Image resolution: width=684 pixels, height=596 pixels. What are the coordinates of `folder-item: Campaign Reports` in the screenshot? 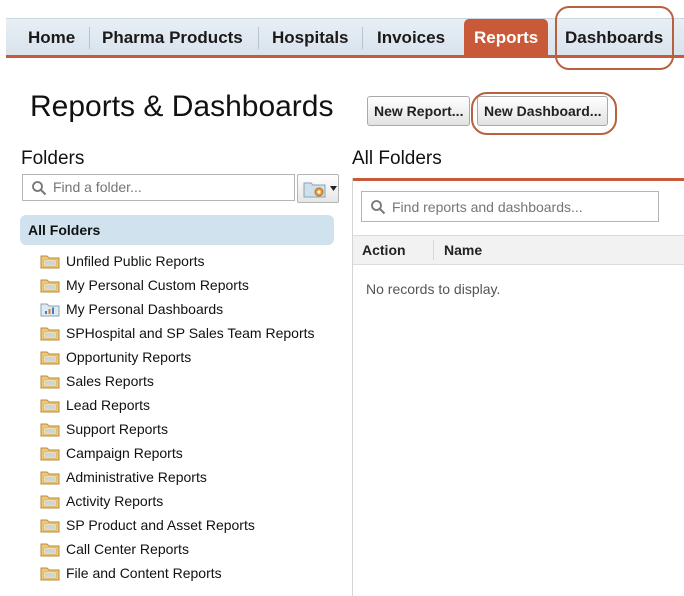 It's located at (177, 453).